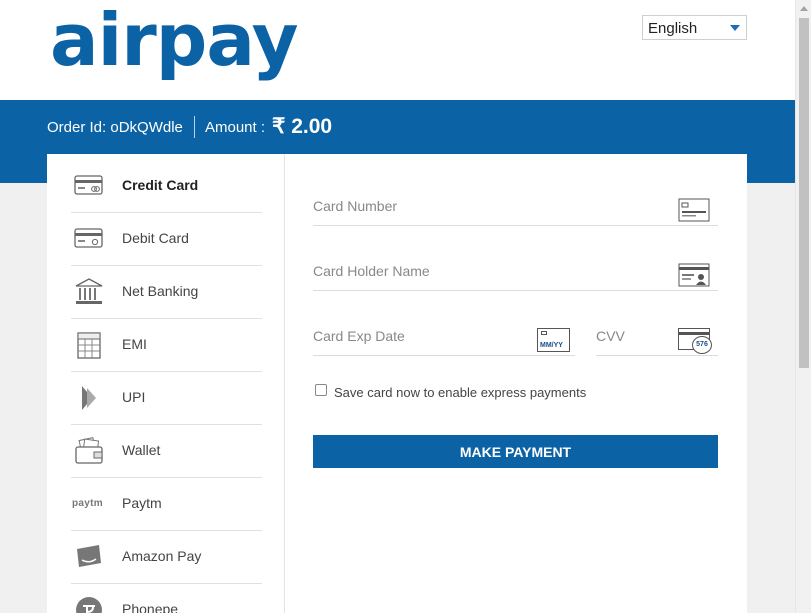 The height and width of the screenshot is (613, 811). What do you see at coordinates (146, 127) in the screenshot?
I see `order-id-value: oDkQWdle` at bounding box center [146, 127].